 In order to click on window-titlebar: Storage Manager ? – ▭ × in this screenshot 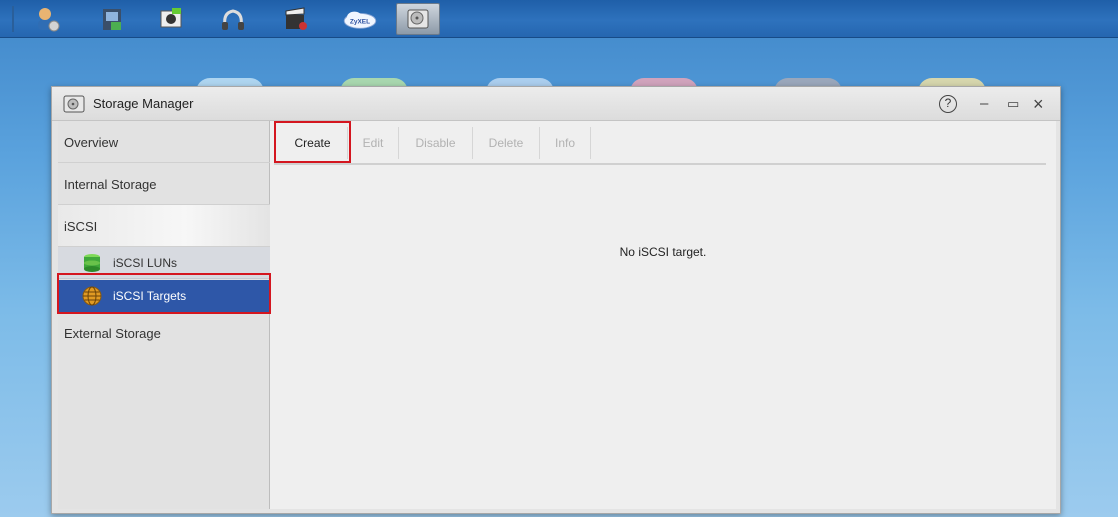, I will do `click(556, 104)`.